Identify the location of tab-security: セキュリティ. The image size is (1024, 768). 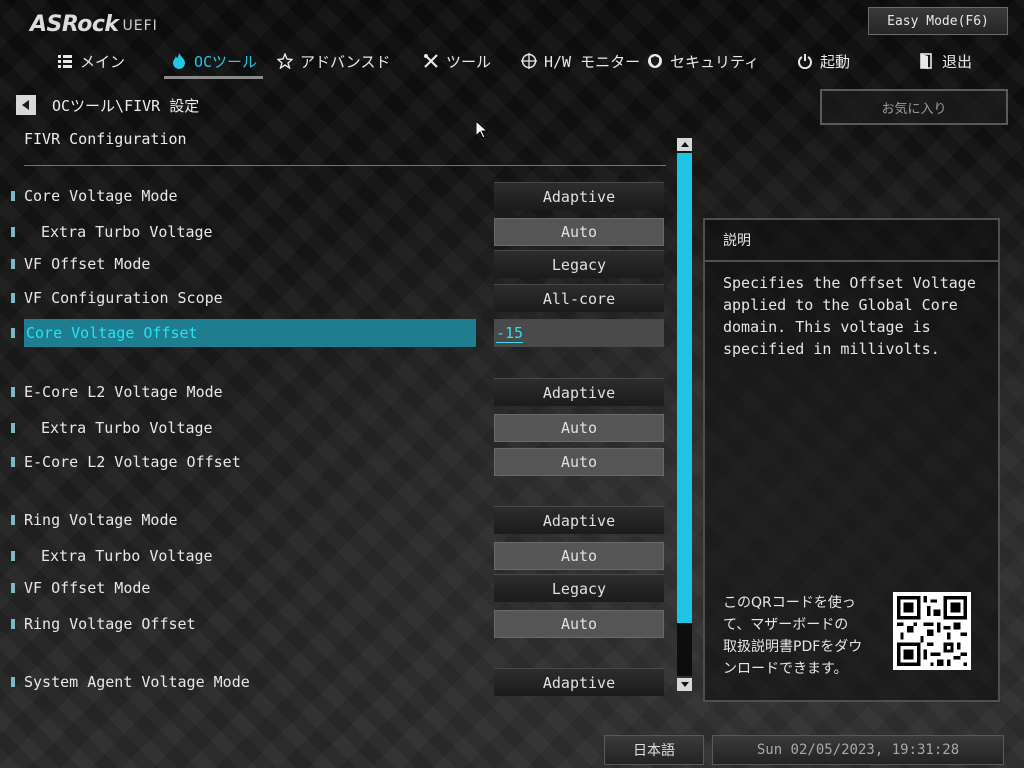
(702, 61).